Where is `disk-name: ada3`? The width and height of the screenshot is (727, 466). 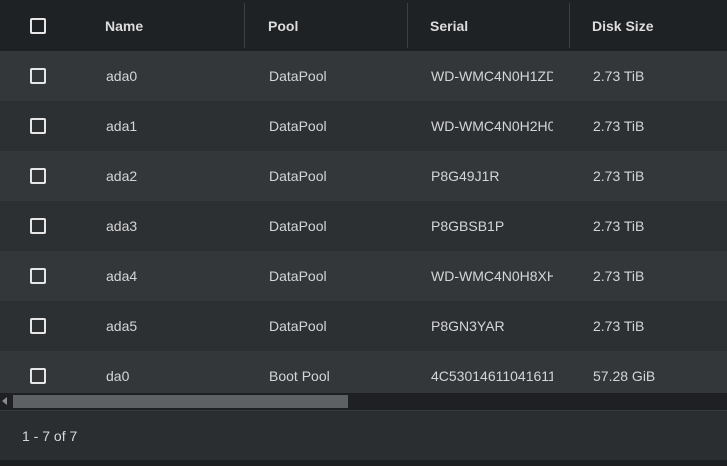
disk-name: ada3 is located at coordinates (122, 226).